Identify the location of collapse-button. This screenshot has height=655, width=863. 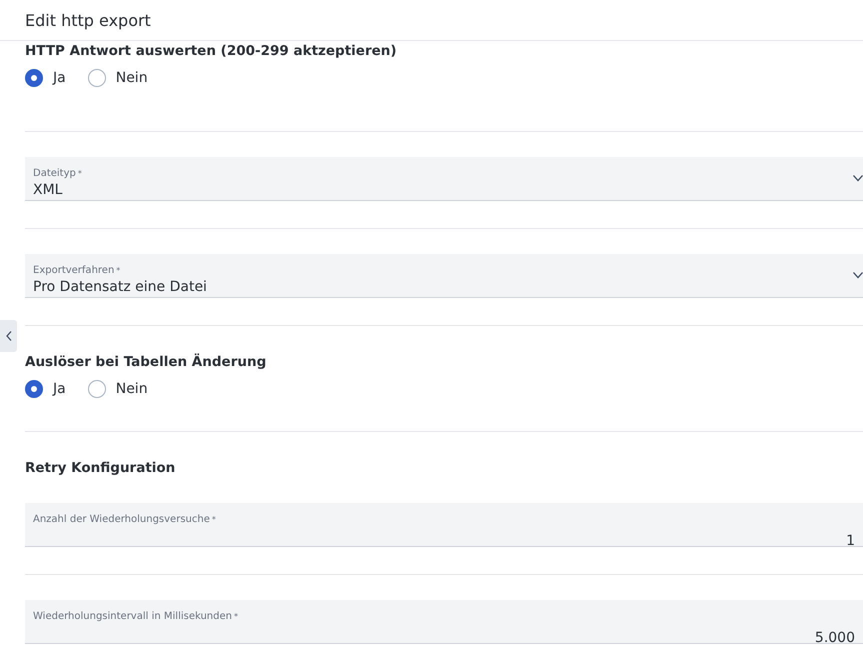
(8, 336).